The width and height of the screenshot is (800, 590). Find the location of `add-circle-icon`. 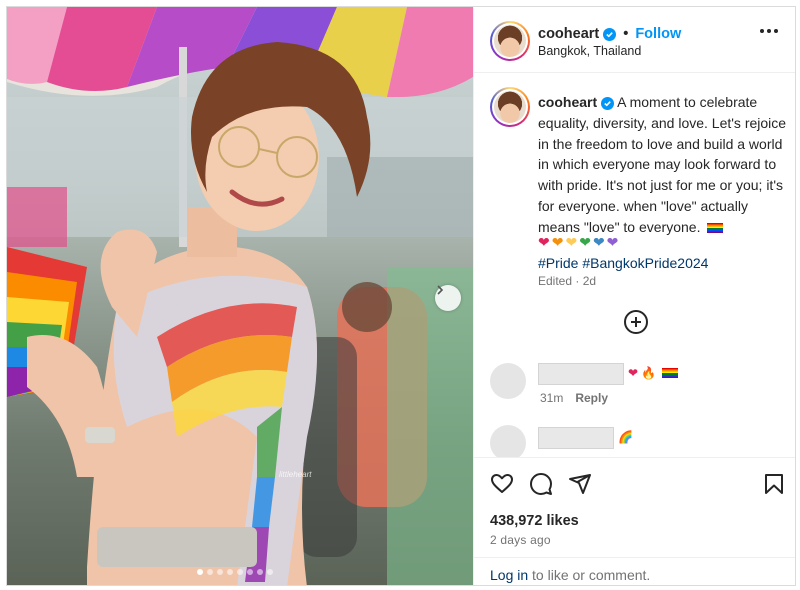

add-circle-icon is located at coordinates (636, 322).